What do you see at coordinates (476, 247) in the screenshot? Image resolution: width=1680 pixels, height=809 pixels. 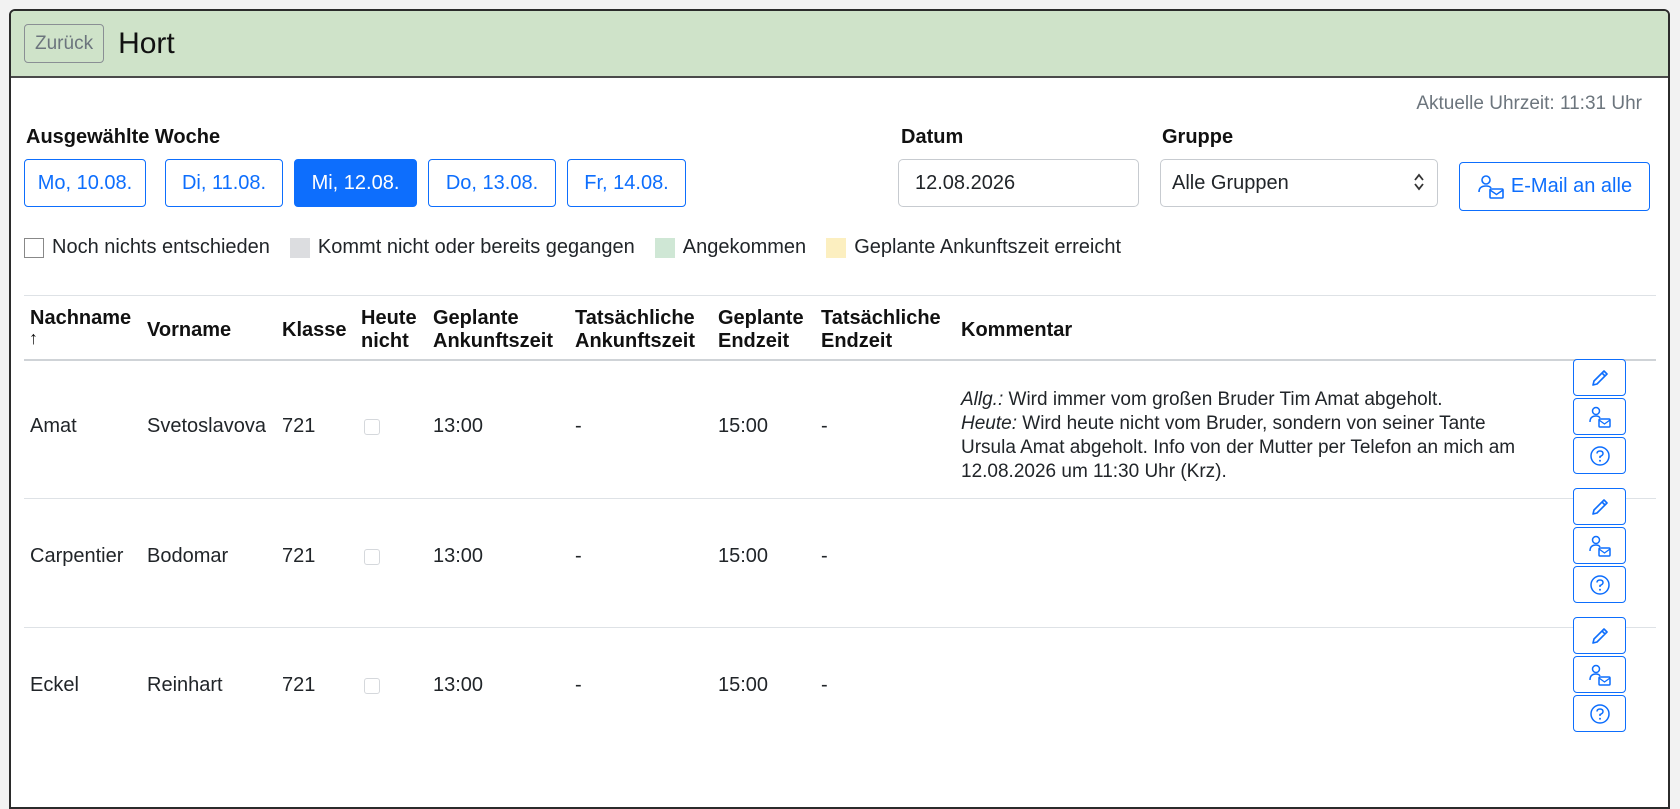 I see `legend-label: Kommt nicht oder bereits gegangen` at bounding box center [476, 247].